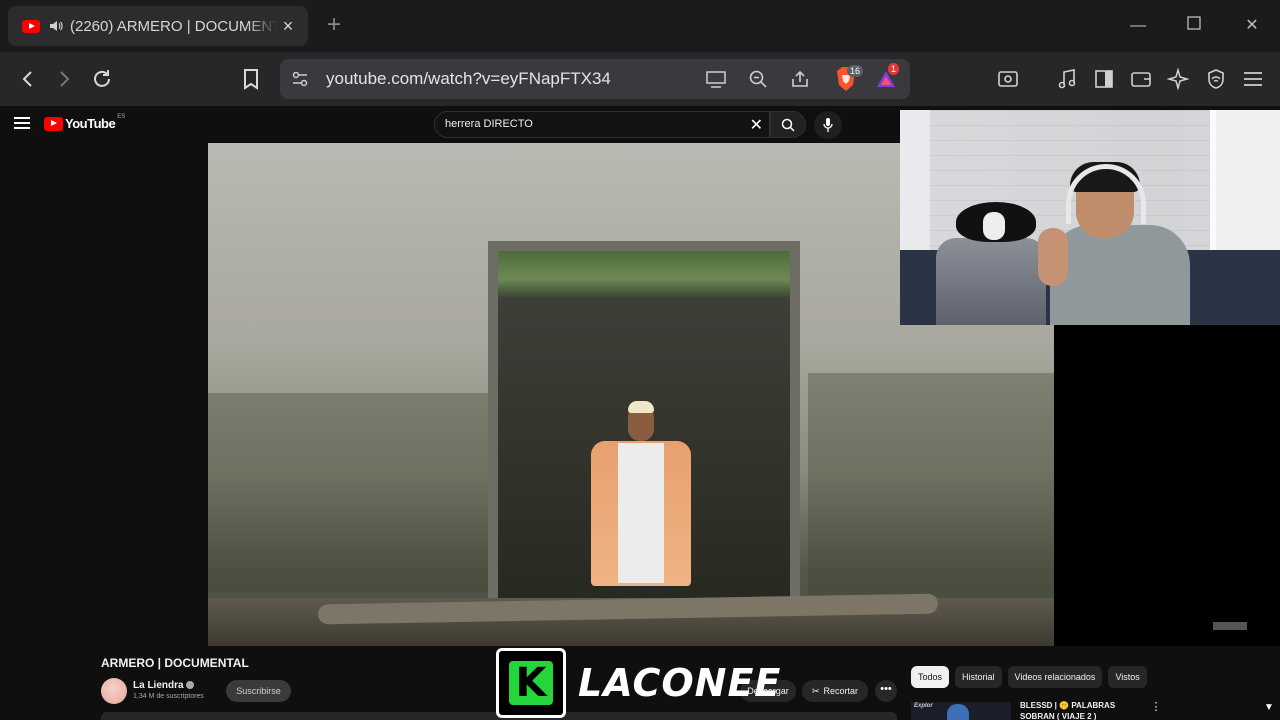 Image resolution: width=1280 pixels, height=720 pixels. Describe the element at coordinates (855, 71) in the screenshot. I see `shield-count-badge: 16` at that location.